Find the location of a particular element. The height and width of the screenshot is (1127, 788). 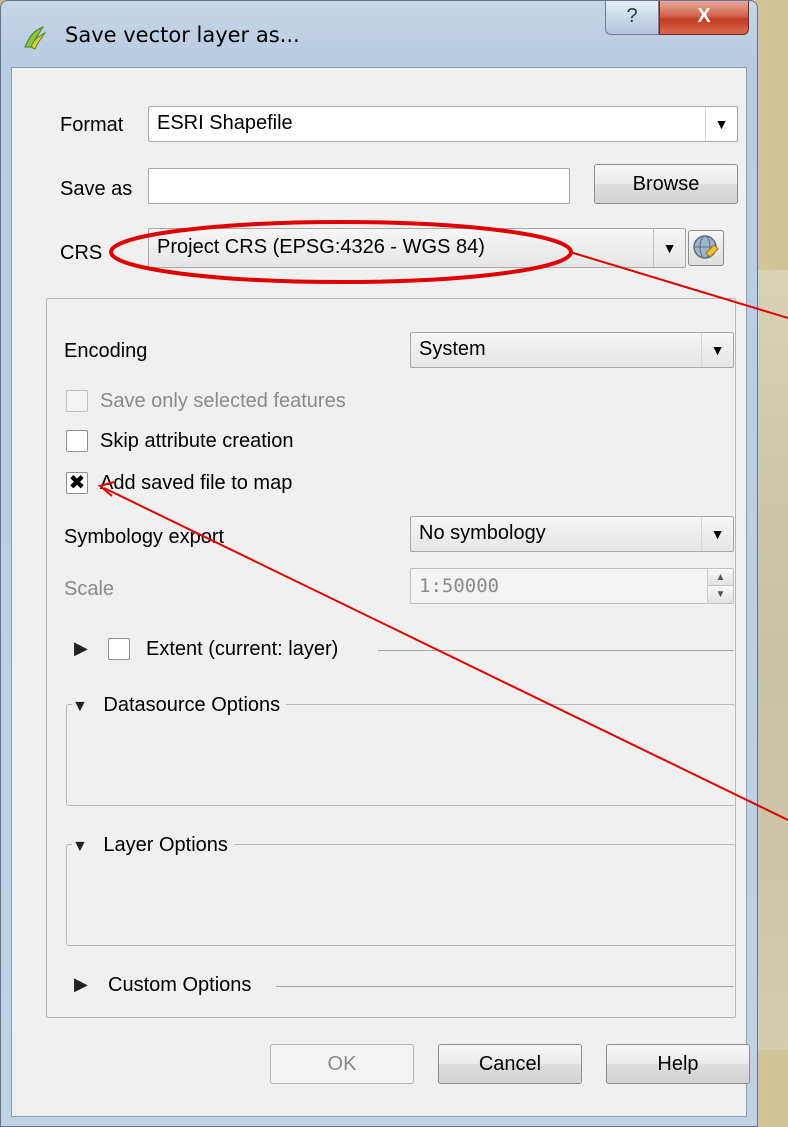

crs-label: CRS is located at coordinates (81, 253).